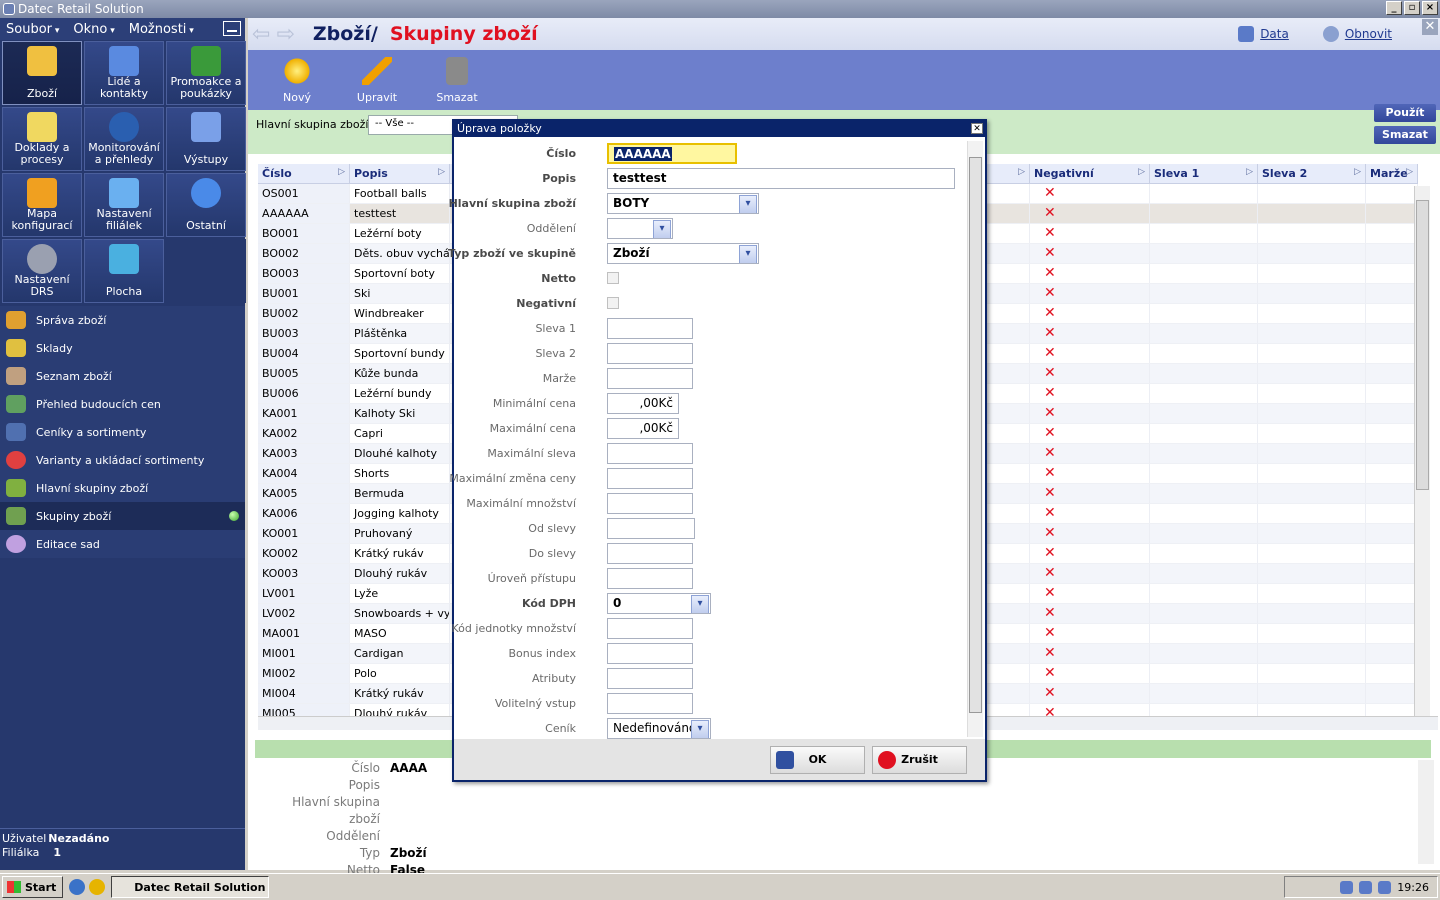 The height and width of the screenshot is (900, 1440). What do you see at coordinates (640, 228) in the screenshot?
I see `field-dropdown` at bounding box center [640, 228].